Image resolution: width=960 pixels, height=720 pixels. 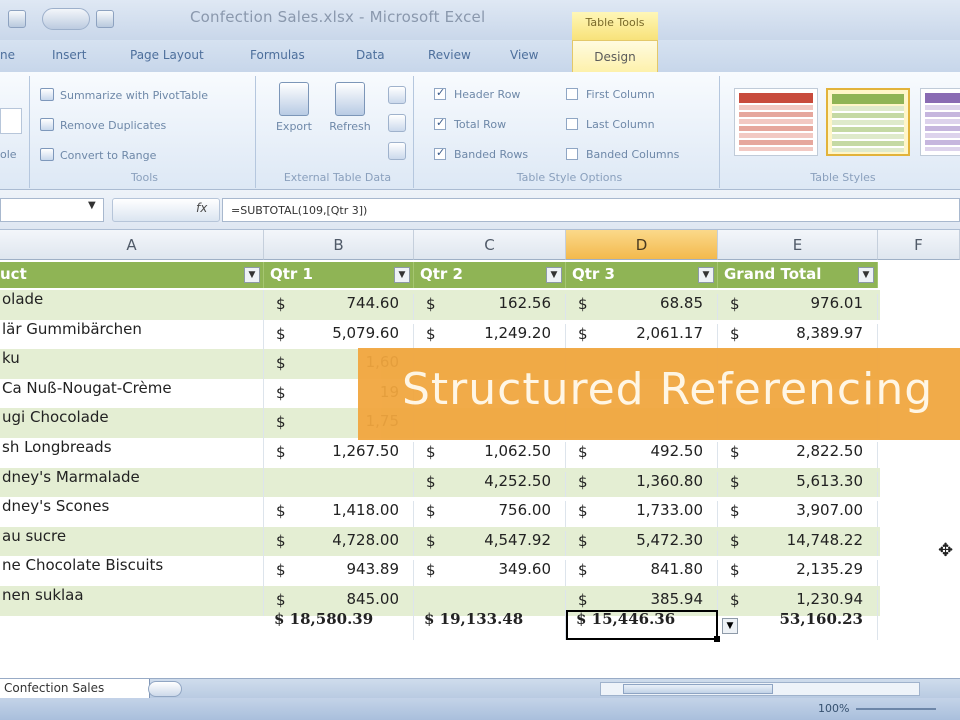 I want to click on table-style-purple, so click(x=940, y=122).